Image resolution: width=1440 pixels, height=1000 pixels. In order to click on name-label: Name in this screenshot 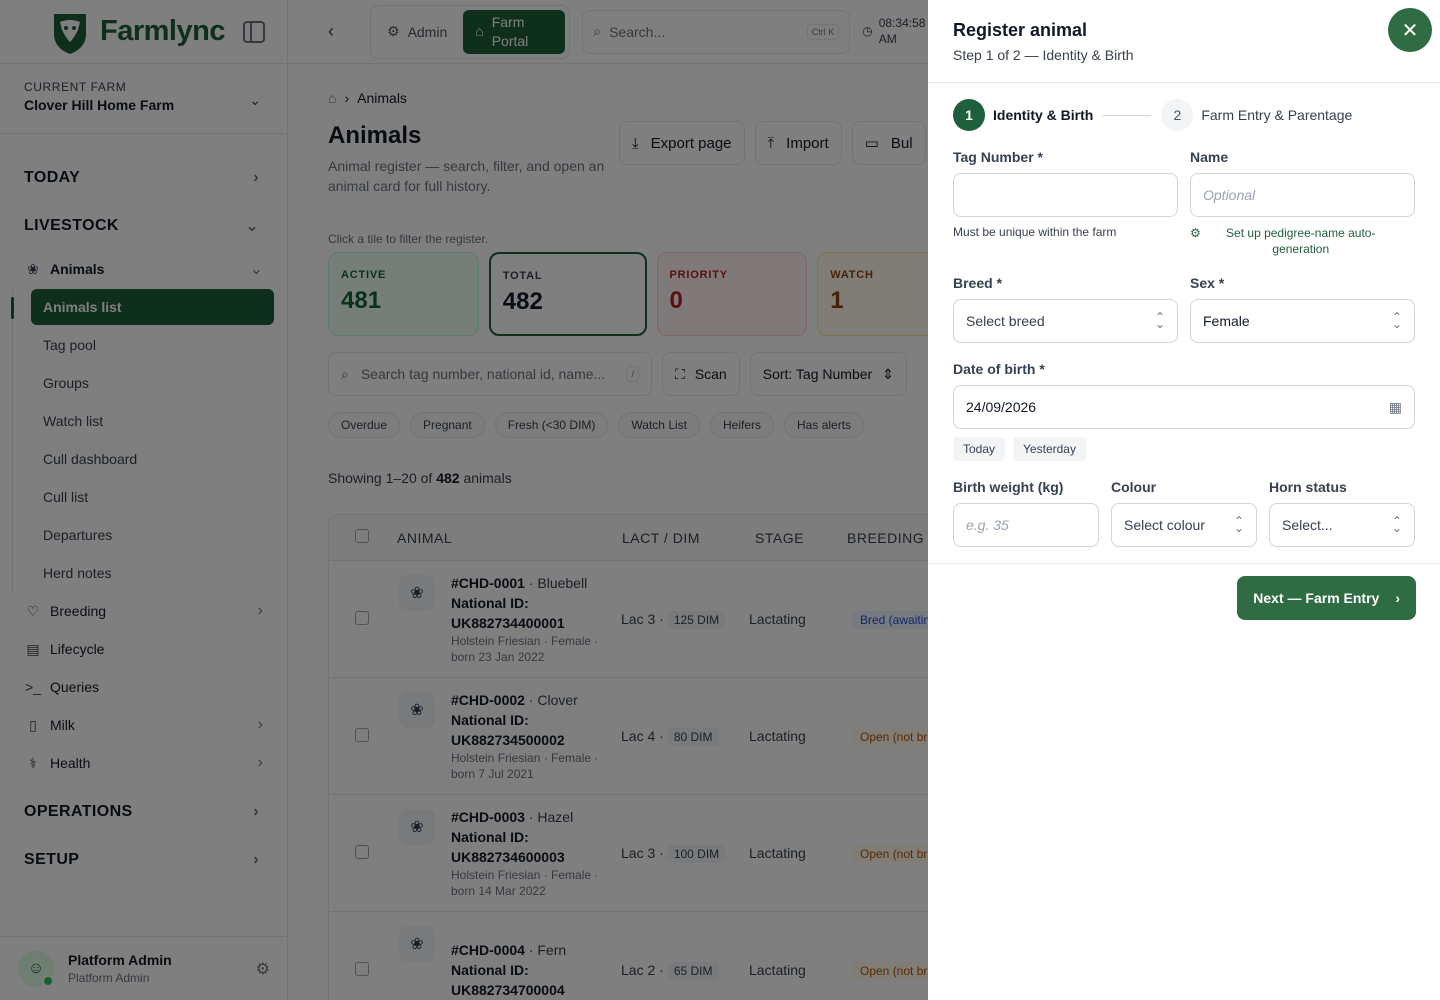, I will do `click(1209, 157)`.